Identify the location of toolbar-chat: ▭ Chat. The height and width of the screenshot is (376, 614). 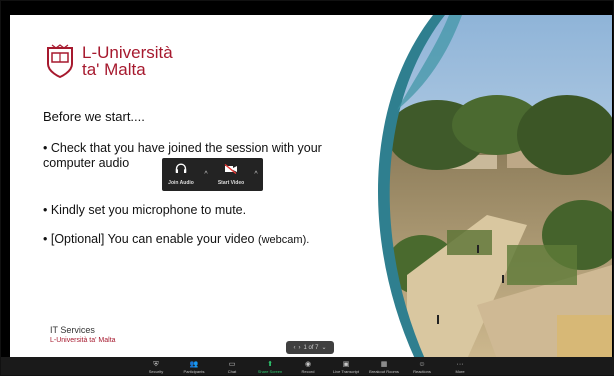
(232, 366).